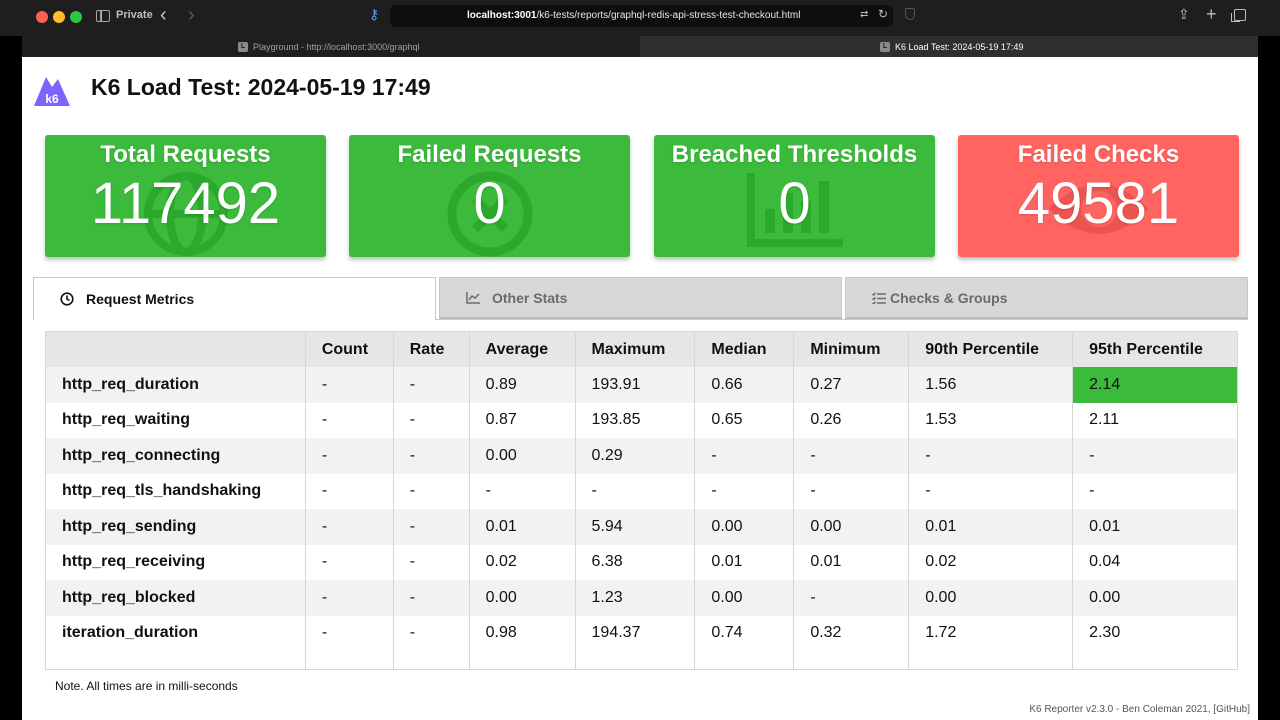 This screenshot has width=1280, height=720. I want to click on tab-label: Request Metrics, so click(140, 299).